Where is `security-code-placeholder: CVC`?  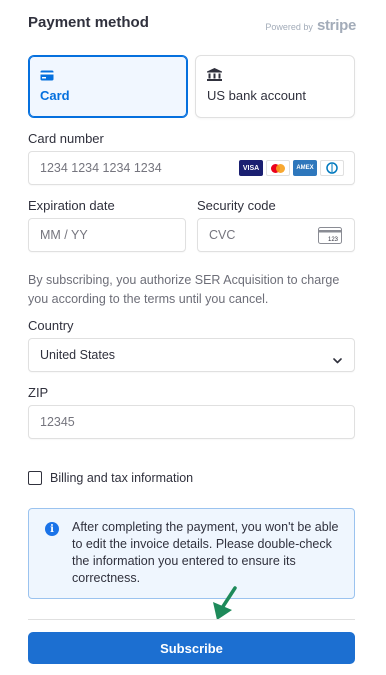
security-code-placeholder: CVC is located at coordinates (222, 235).